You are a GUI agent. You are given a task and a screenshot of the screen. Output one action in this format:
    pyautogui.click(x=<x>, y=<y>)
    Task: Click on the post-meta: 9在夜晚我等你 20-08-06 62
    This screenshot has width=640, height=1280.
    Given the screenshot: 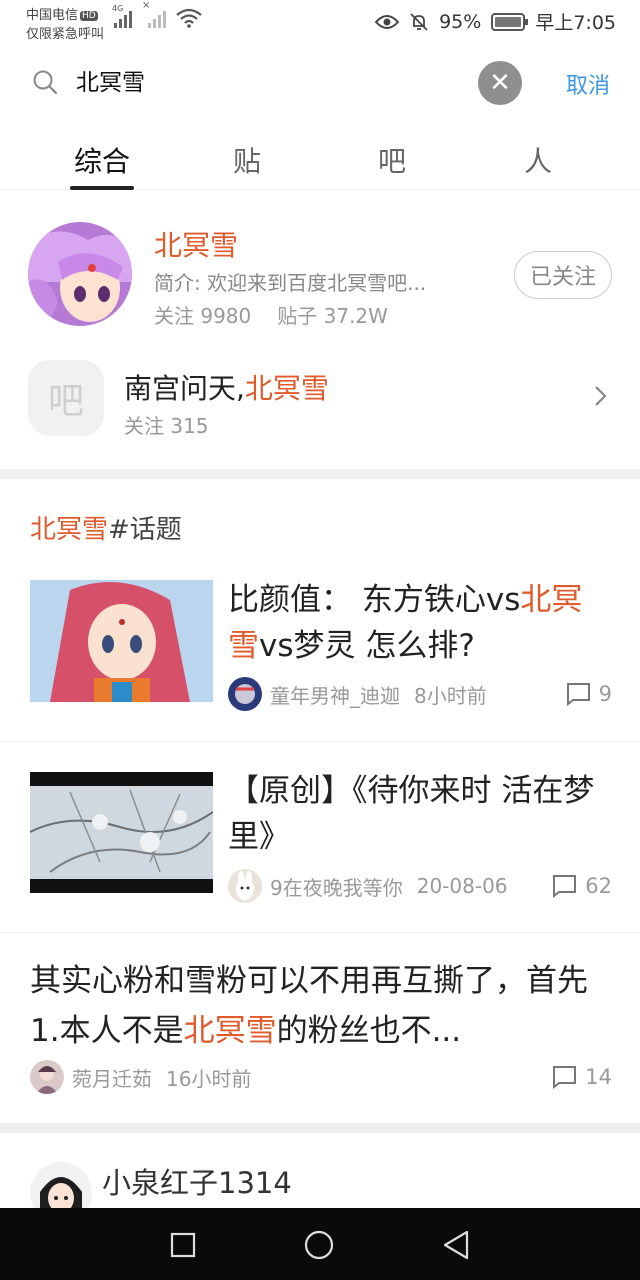 What is the action you would take?
    pyautogui.click(x=420, y=886)
    